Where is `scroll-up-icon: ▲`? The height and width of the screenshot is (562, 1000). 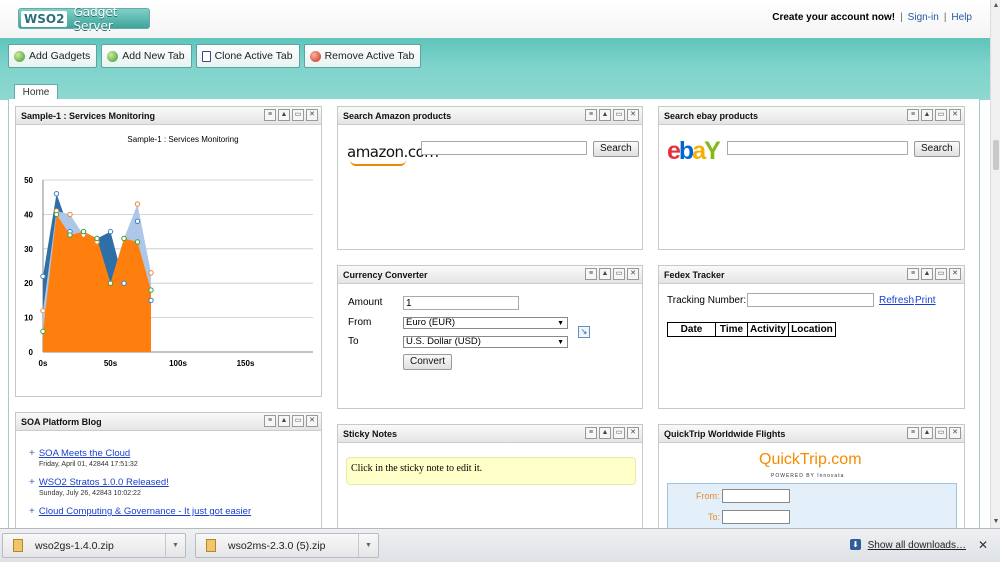 scroll-up-icon: ▲ is located at coordinates (996, 6).